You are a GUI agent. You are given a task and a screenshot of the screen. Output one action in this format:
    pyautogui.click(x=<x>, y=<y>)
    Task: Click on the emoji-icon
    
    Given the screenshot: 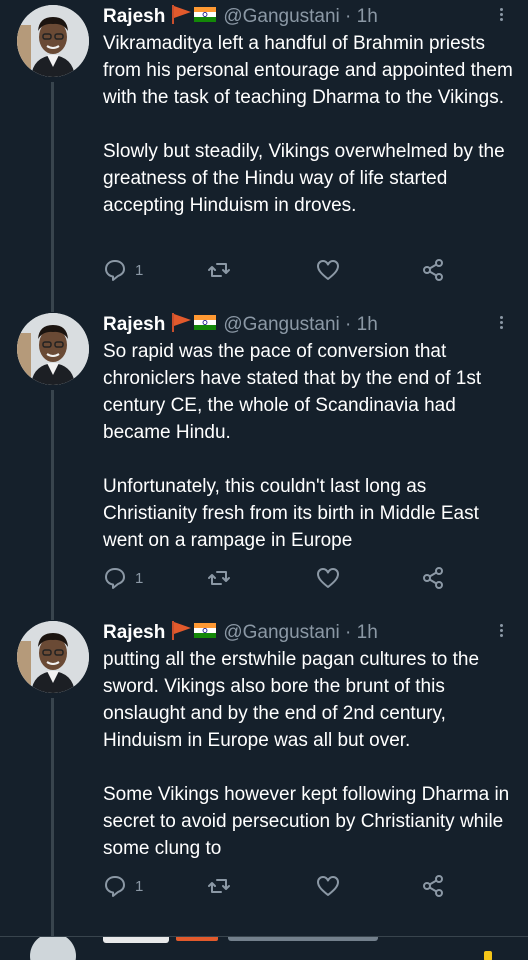 What is the action you would take?
    pyautogui.click(x=488, y=955)
    